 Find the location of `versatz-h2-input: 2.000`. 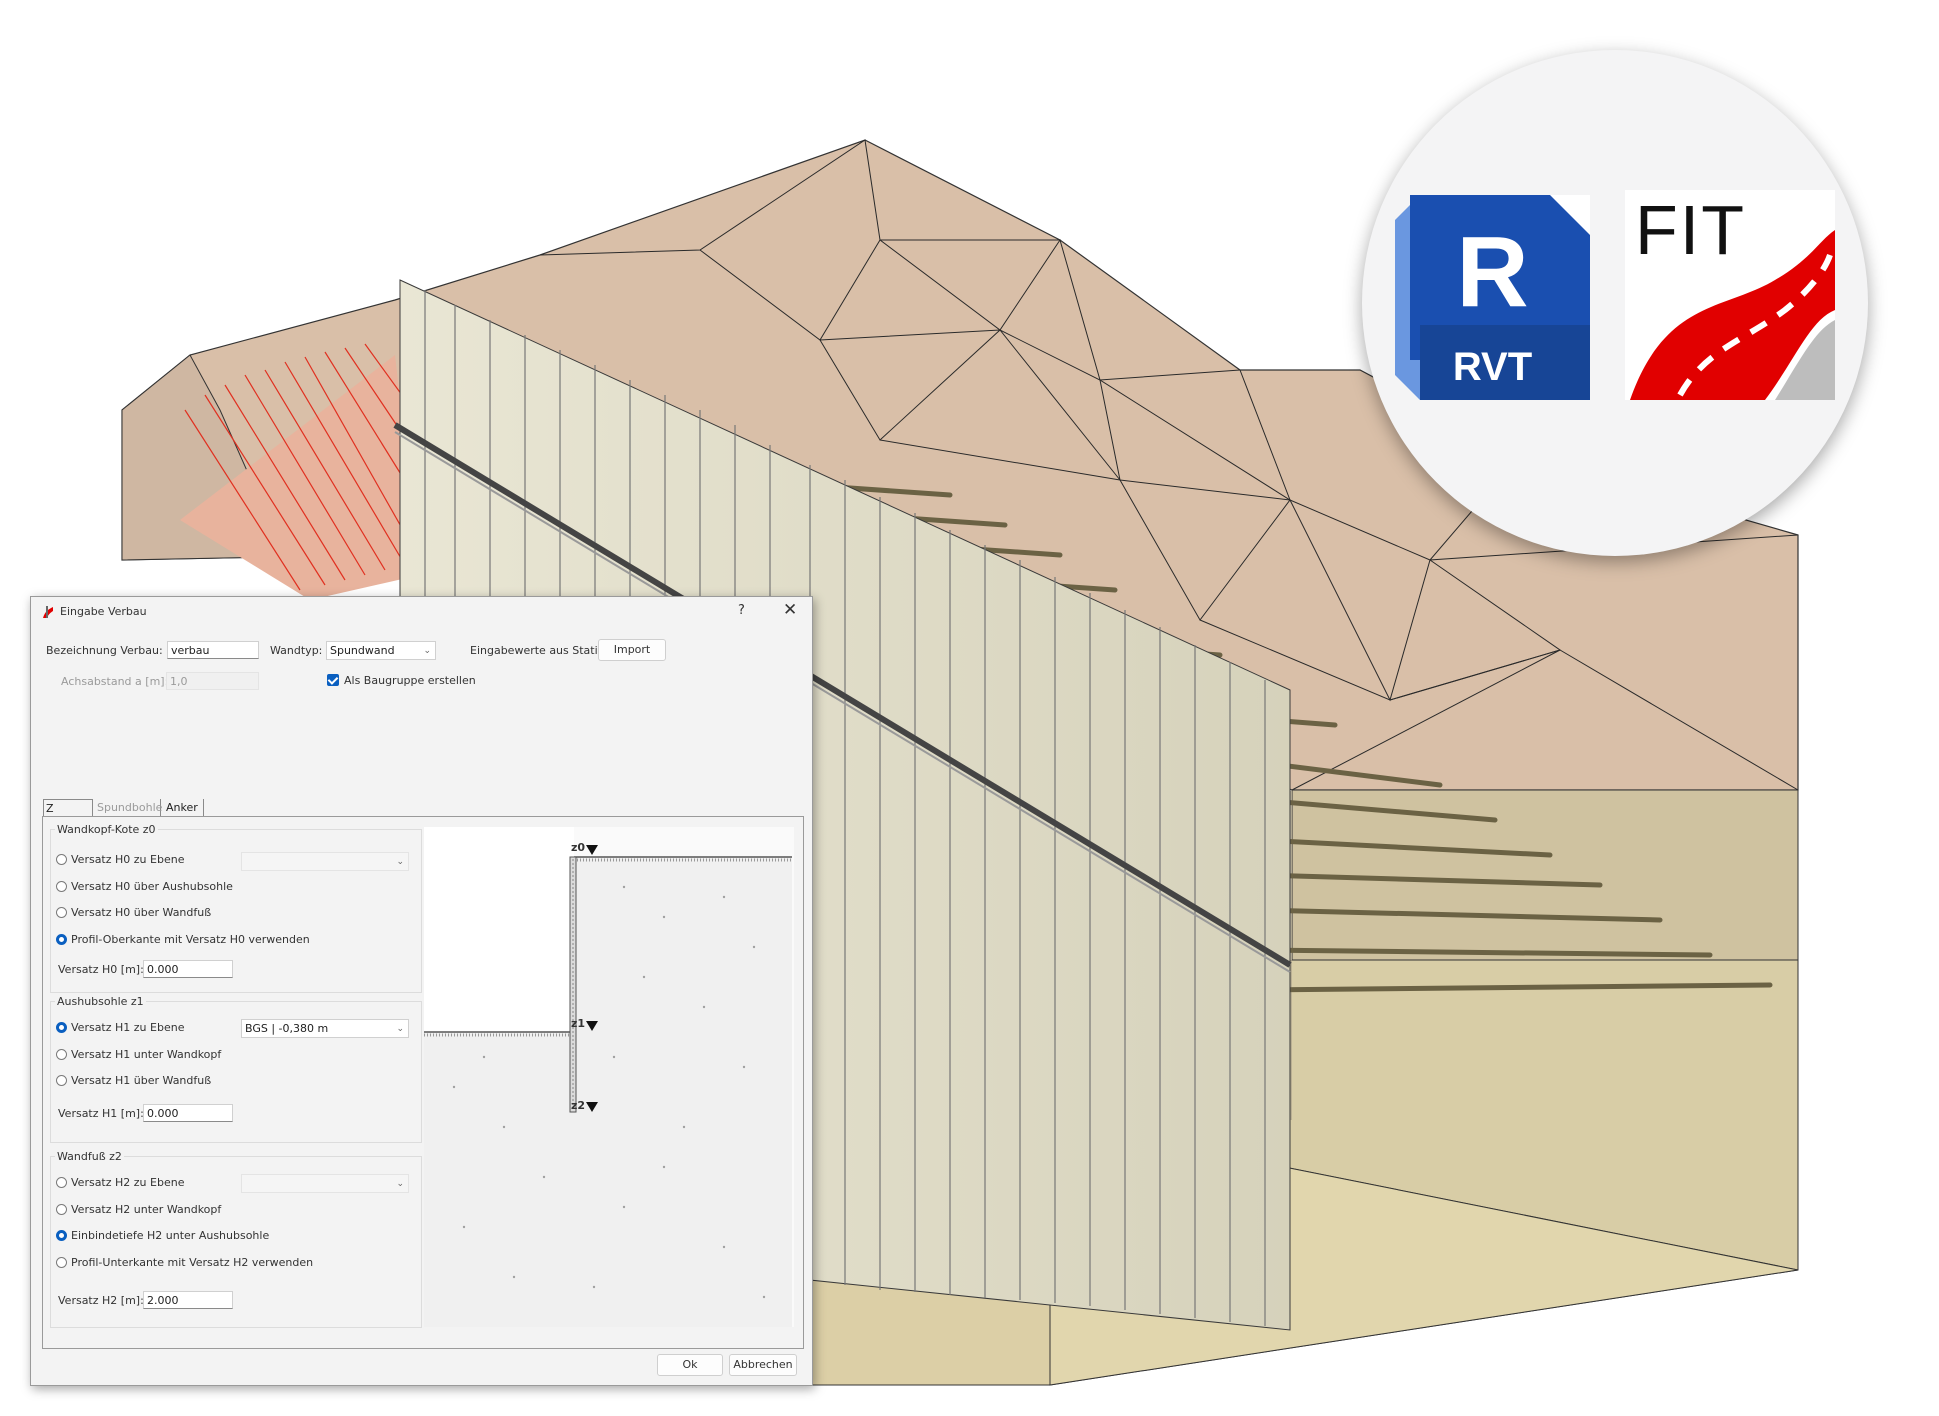

versatz-h2-input: 2.000 is located at coordinates (188, 1300).